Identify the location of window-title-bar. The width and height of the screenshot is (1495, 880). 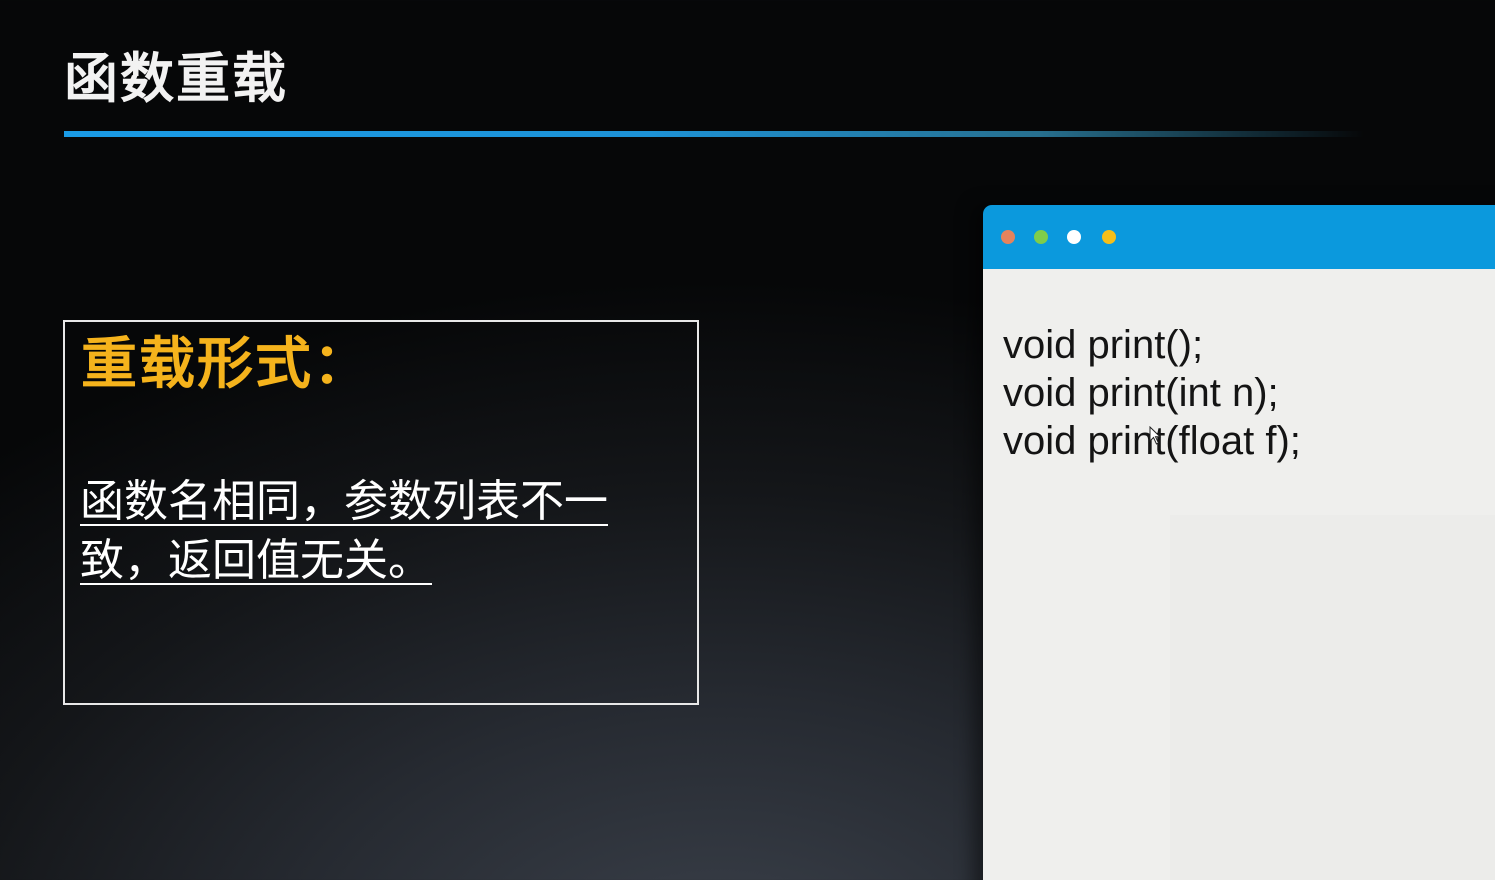
(1239, 237).